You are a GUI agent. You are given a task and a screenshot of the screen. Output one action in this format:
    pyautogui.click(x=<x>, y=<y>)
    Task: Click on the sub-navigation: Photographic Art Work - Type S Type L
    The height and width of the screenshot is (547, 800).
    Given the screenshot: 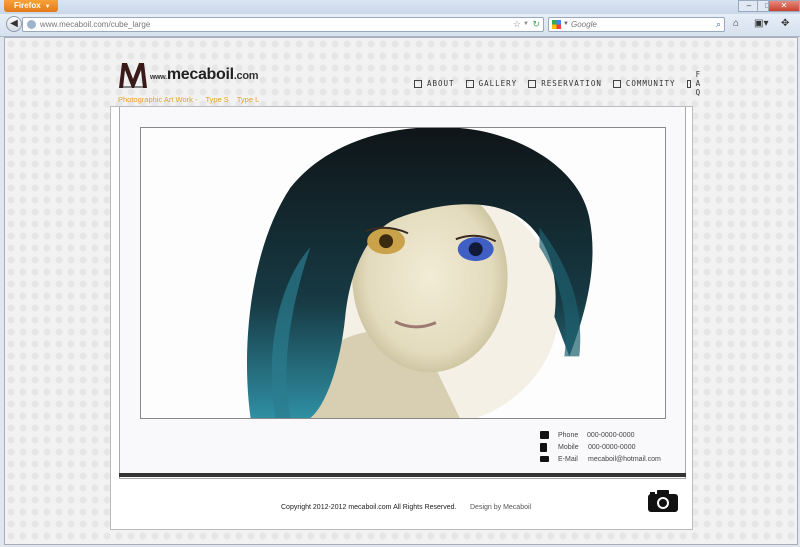 What is the action you would take?
    pyautogui.click(x=191, y=99)
    